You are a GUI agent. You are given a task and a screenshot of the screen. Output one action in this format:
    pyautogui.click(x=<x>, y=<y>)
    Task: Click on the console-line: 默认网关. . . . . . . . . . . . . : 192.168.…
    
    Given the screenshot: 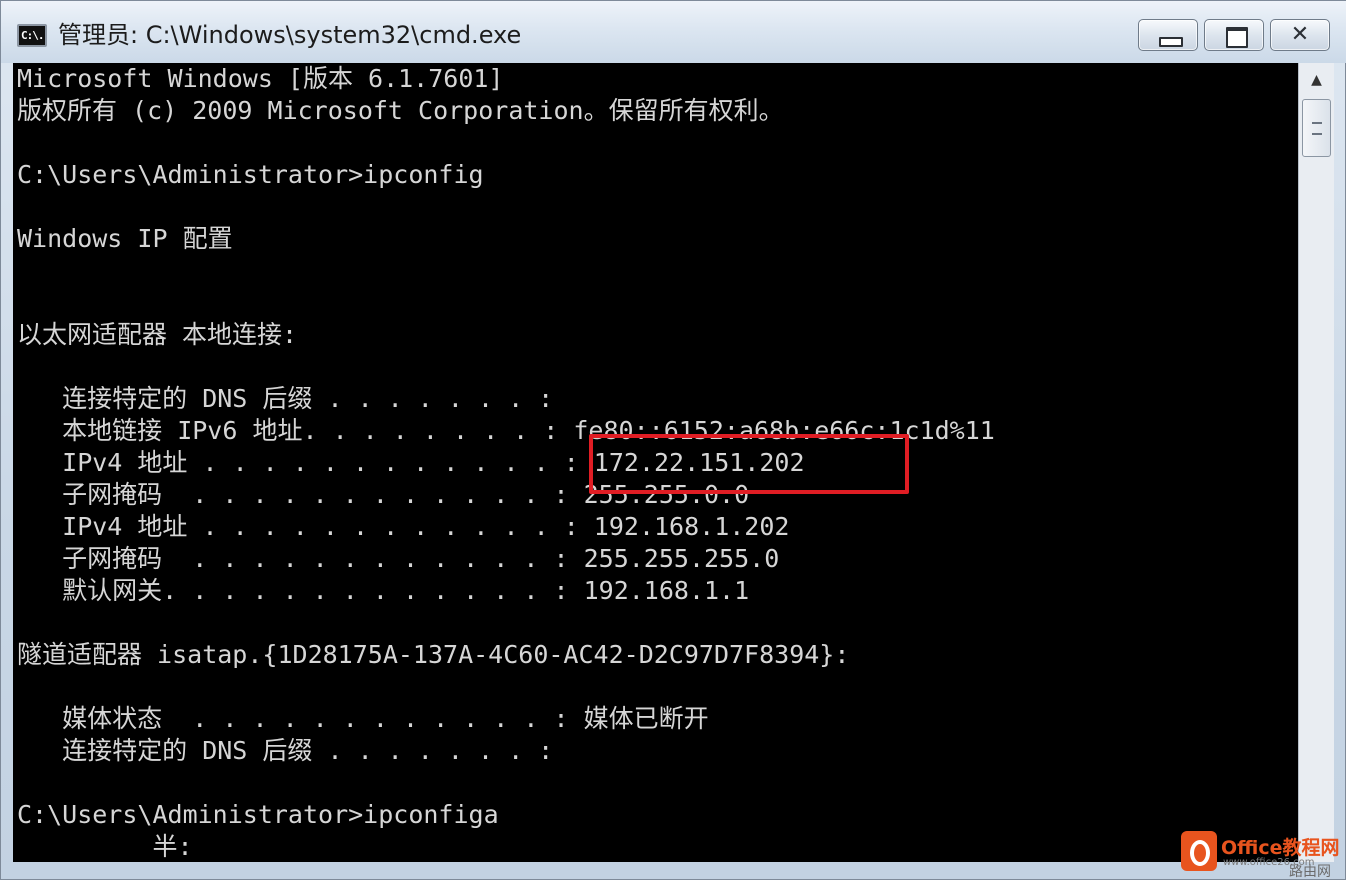 What is the action you would take?
    pyautogui.click(x=383, y=590)
    